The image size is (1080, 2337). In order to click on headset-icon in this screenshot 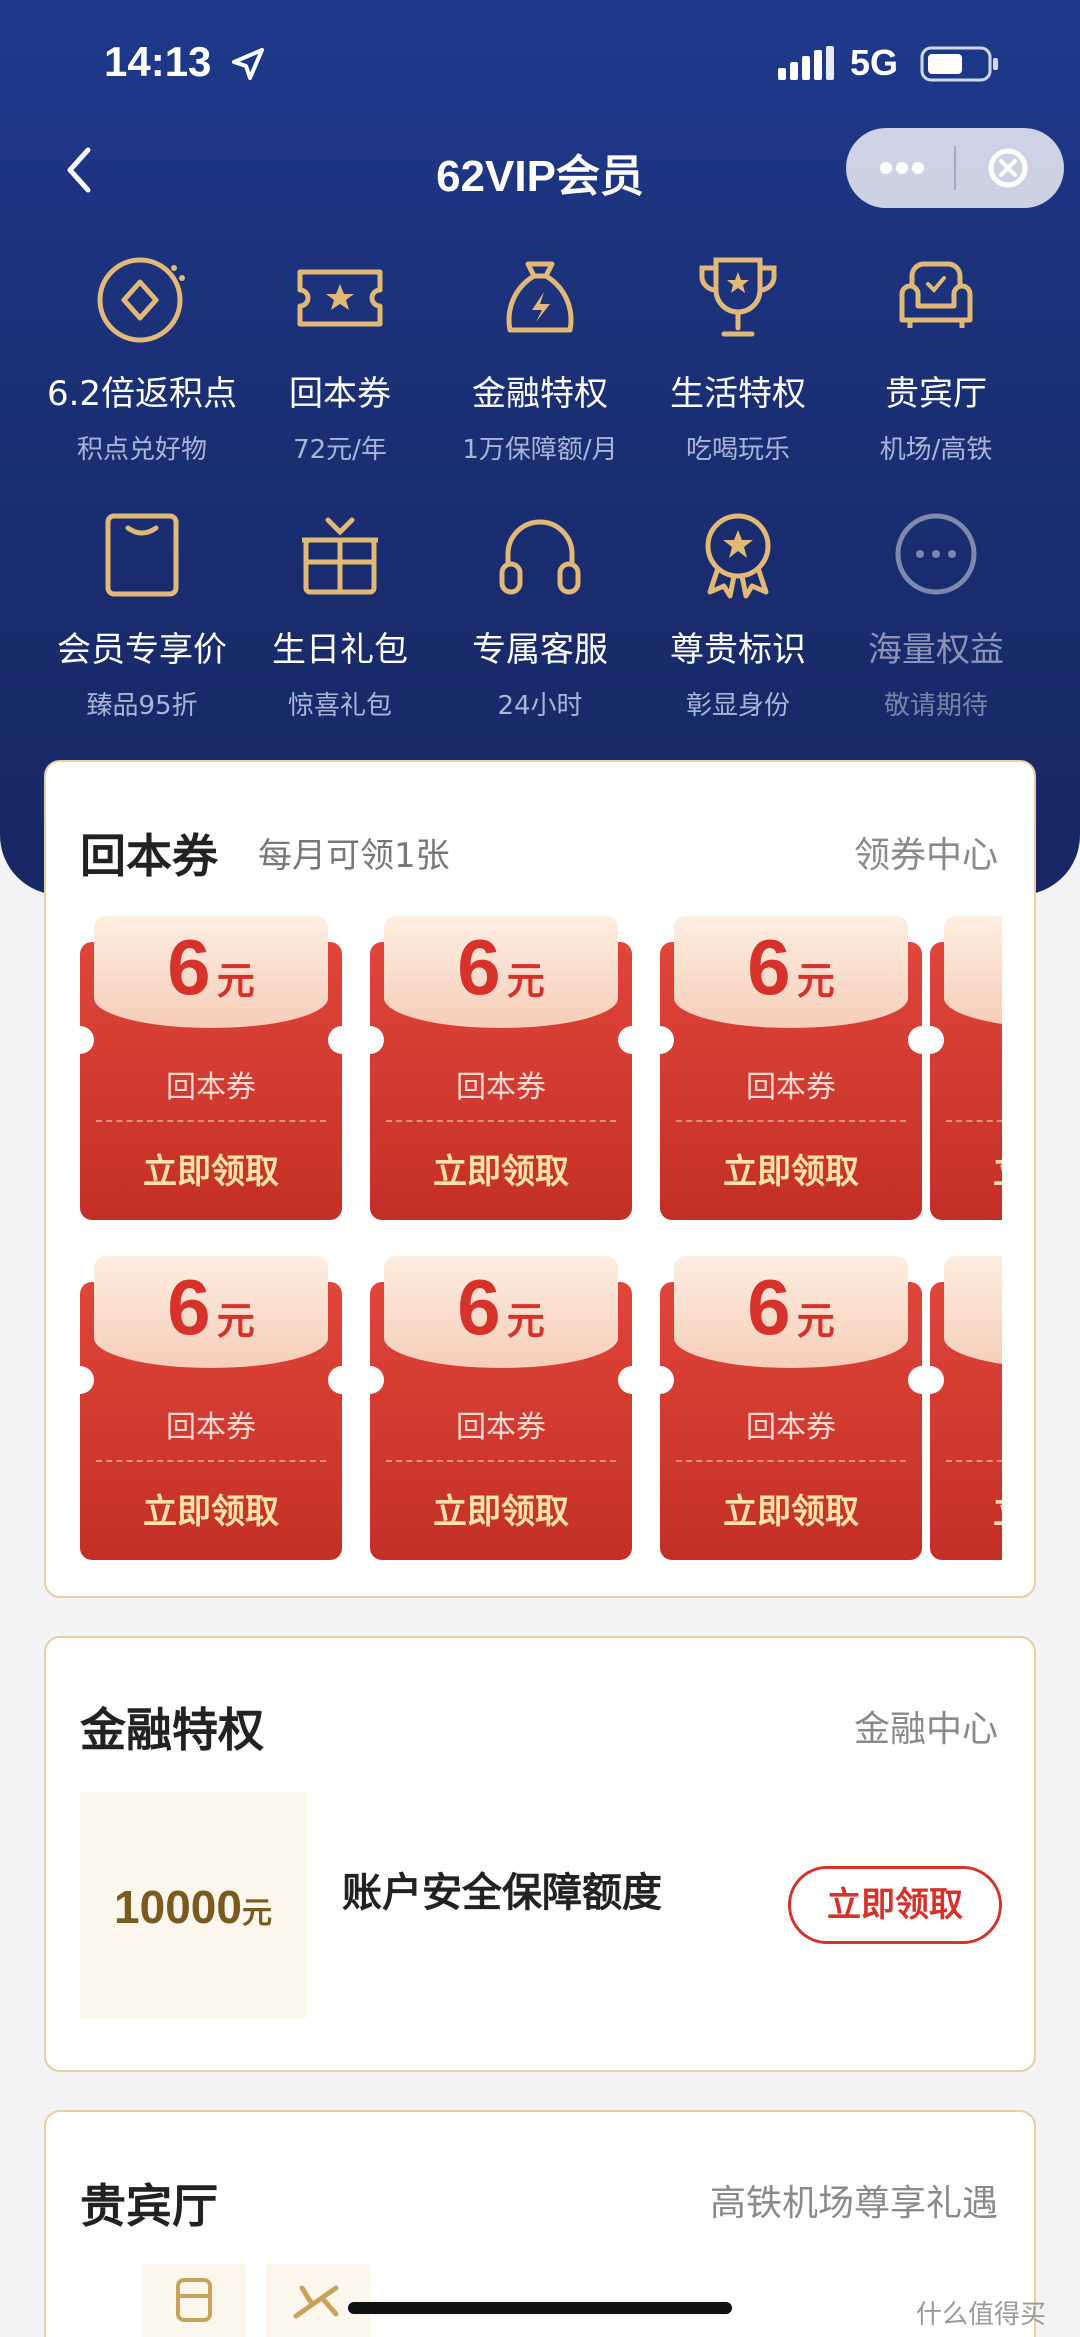, I will do `click(540, 557)`.